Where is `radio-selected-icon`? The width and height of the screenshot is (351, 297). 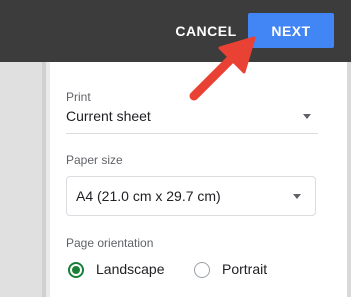 radio-selected-icon is located at coordinates (76, 270).